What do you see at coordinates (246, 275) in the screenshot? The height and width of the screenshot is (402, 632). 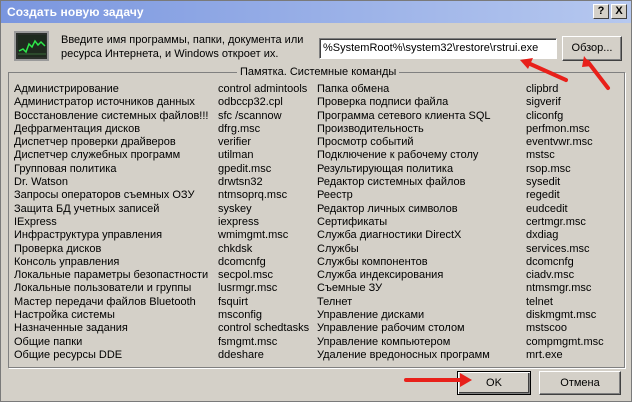 I see `tool-command: secpol.msc` at bounding box center [246, 275].